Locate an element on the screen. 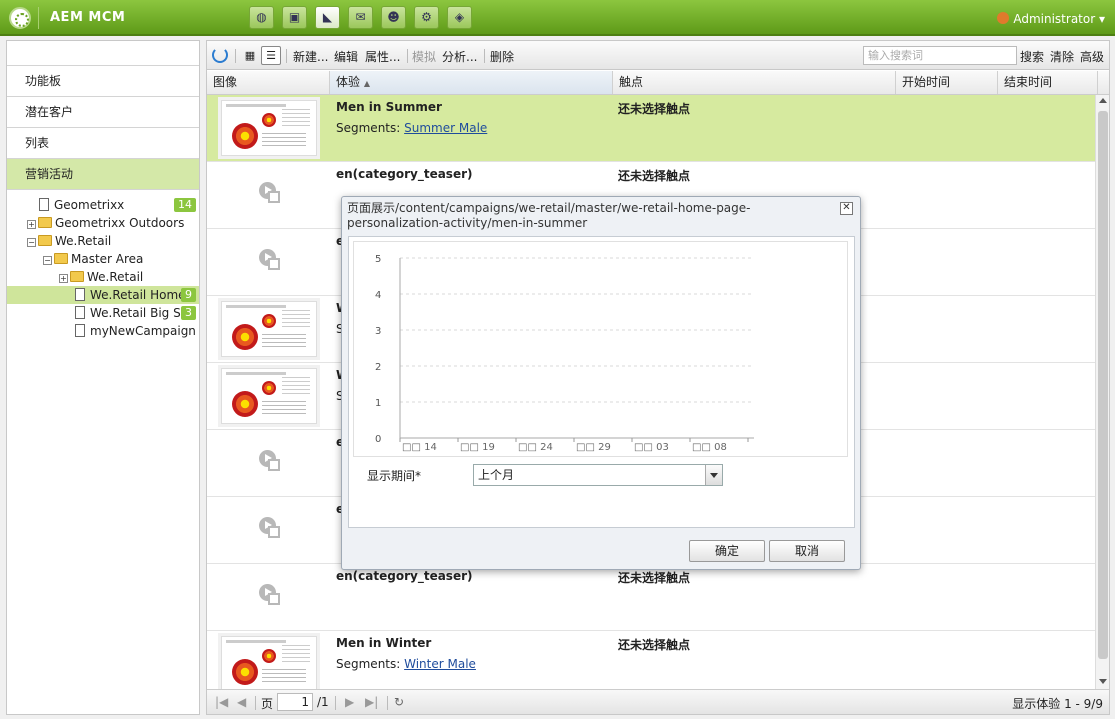 The width and height of the screenshot is (1115, 719). tree-node: + Geometrixx Outdoors is located at coordinates (103, 223).